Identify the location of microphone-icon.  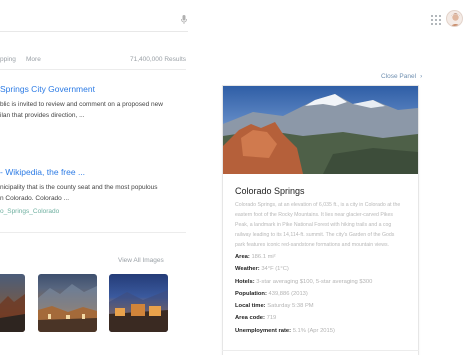
(184, 19).